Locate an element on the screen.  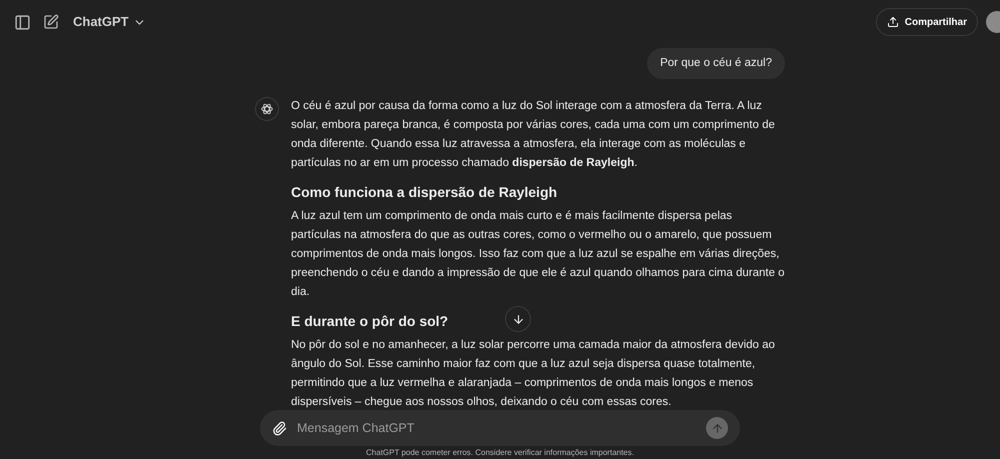
sidebar-toggle-icon is located at coordinates (22, 22).